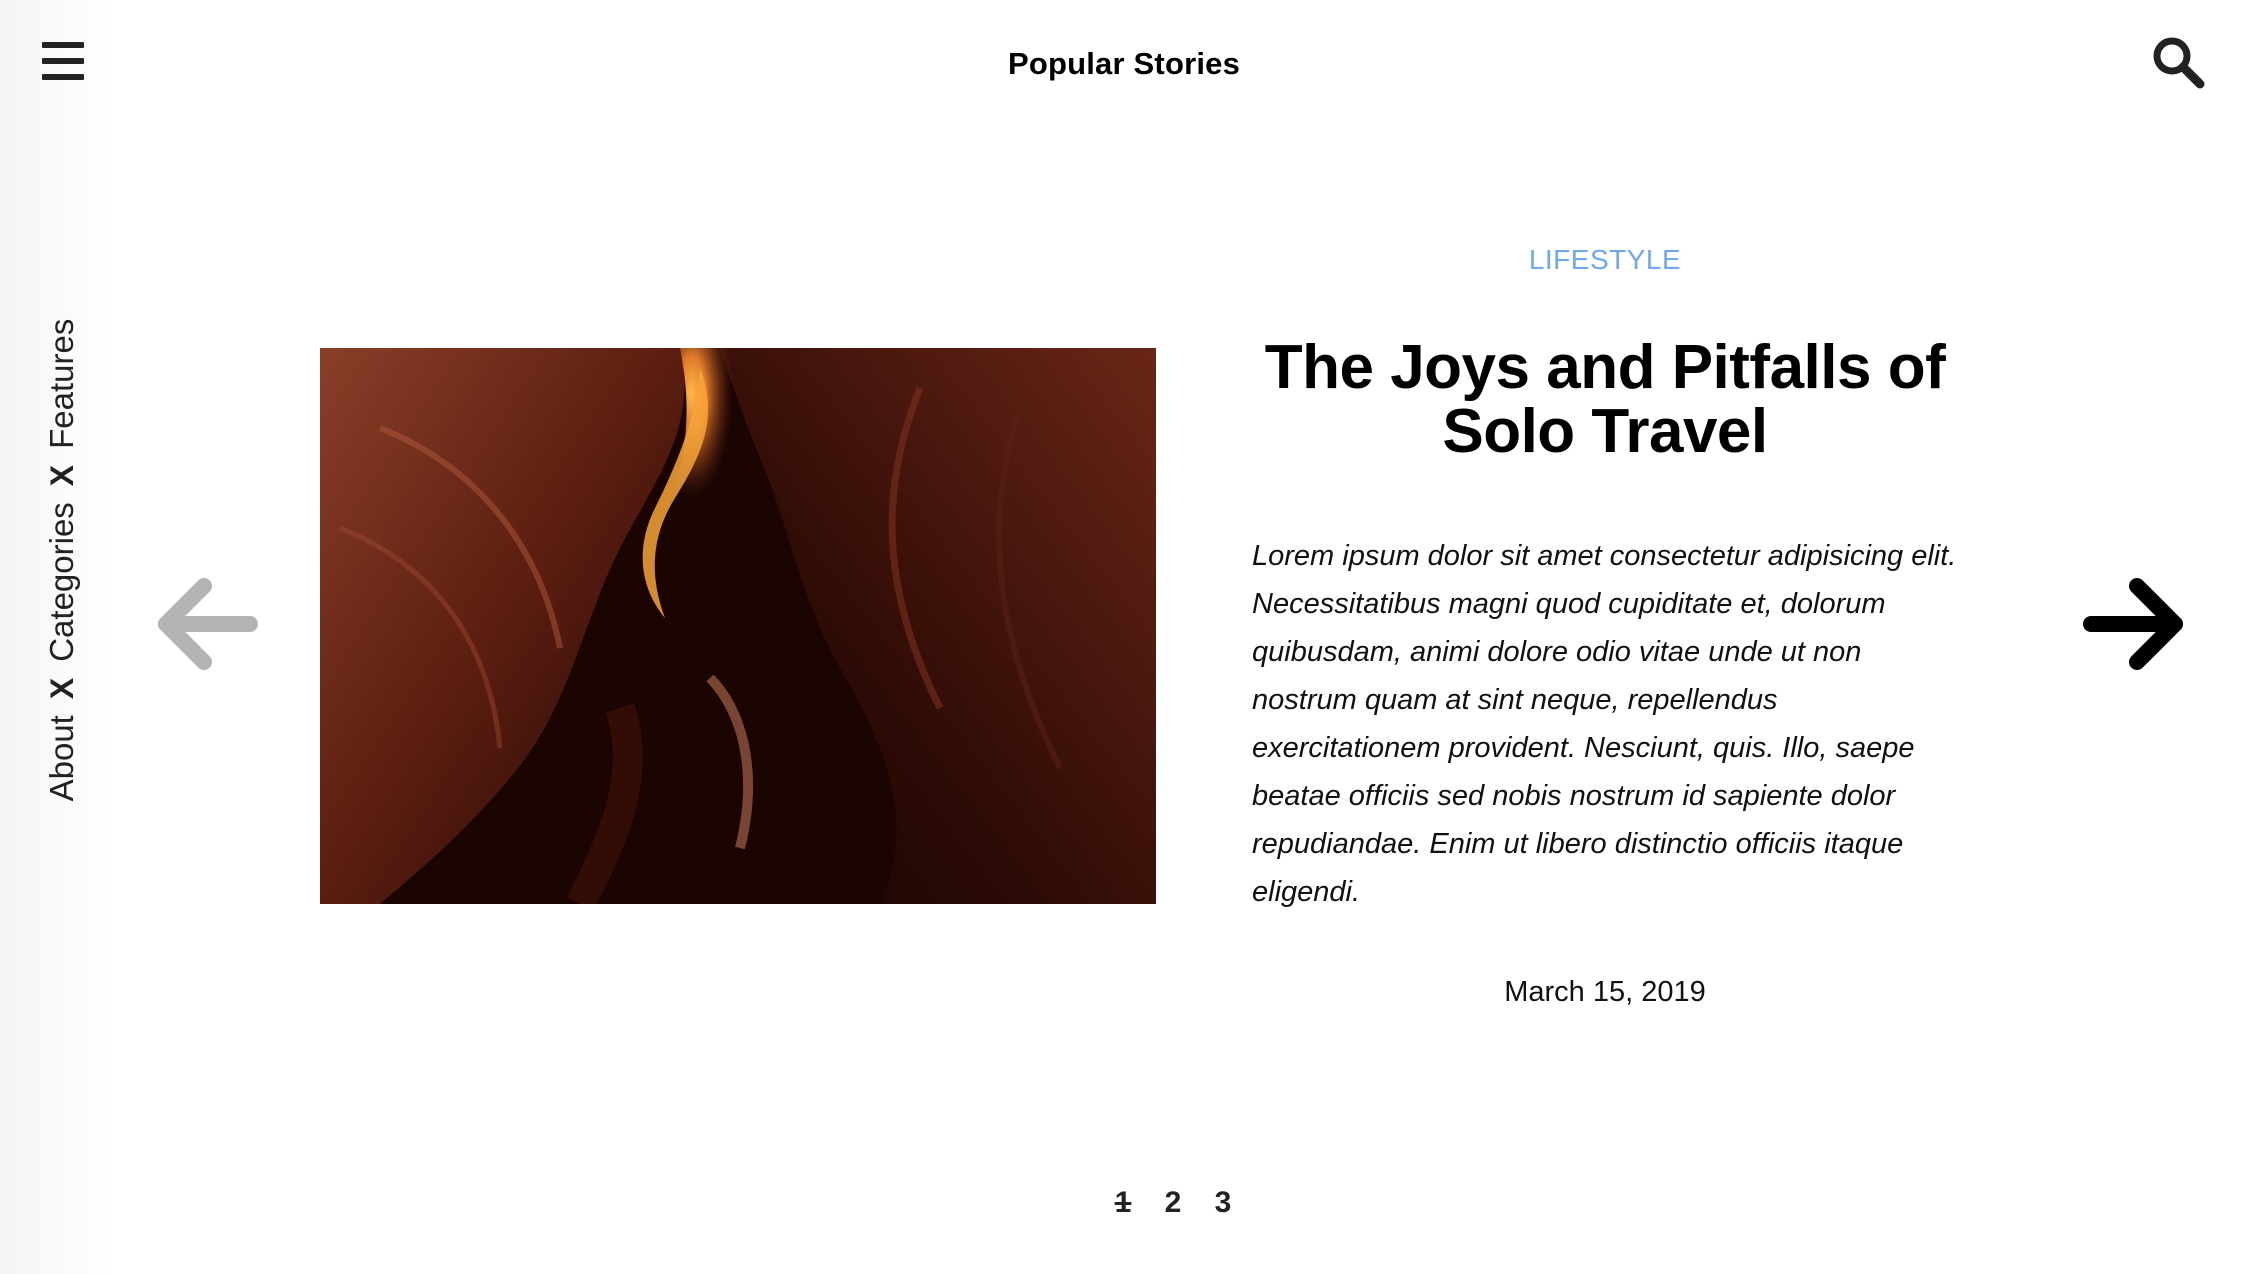 The height and width of the screenshot is (1274, 2248). What do you see at coordinates (2178, 62) in the screenshot?
I see `search-icon` at bounding box center [2178, 62].